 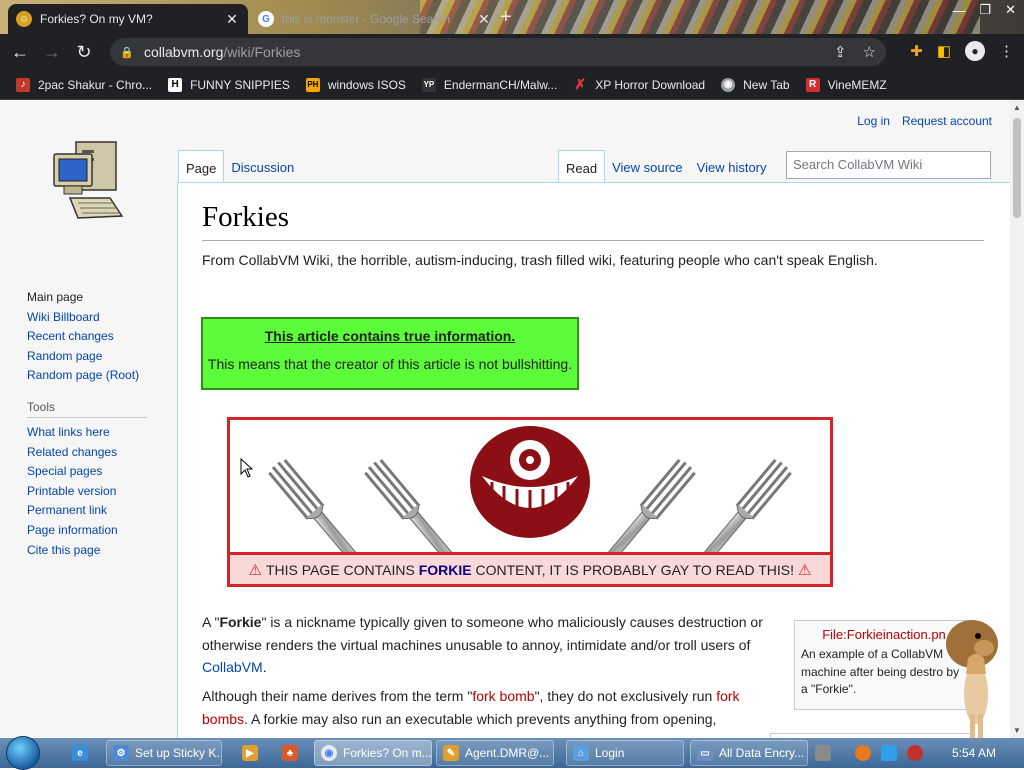 I want to click on share-icon: ⇪, so click(x=840, y=52).